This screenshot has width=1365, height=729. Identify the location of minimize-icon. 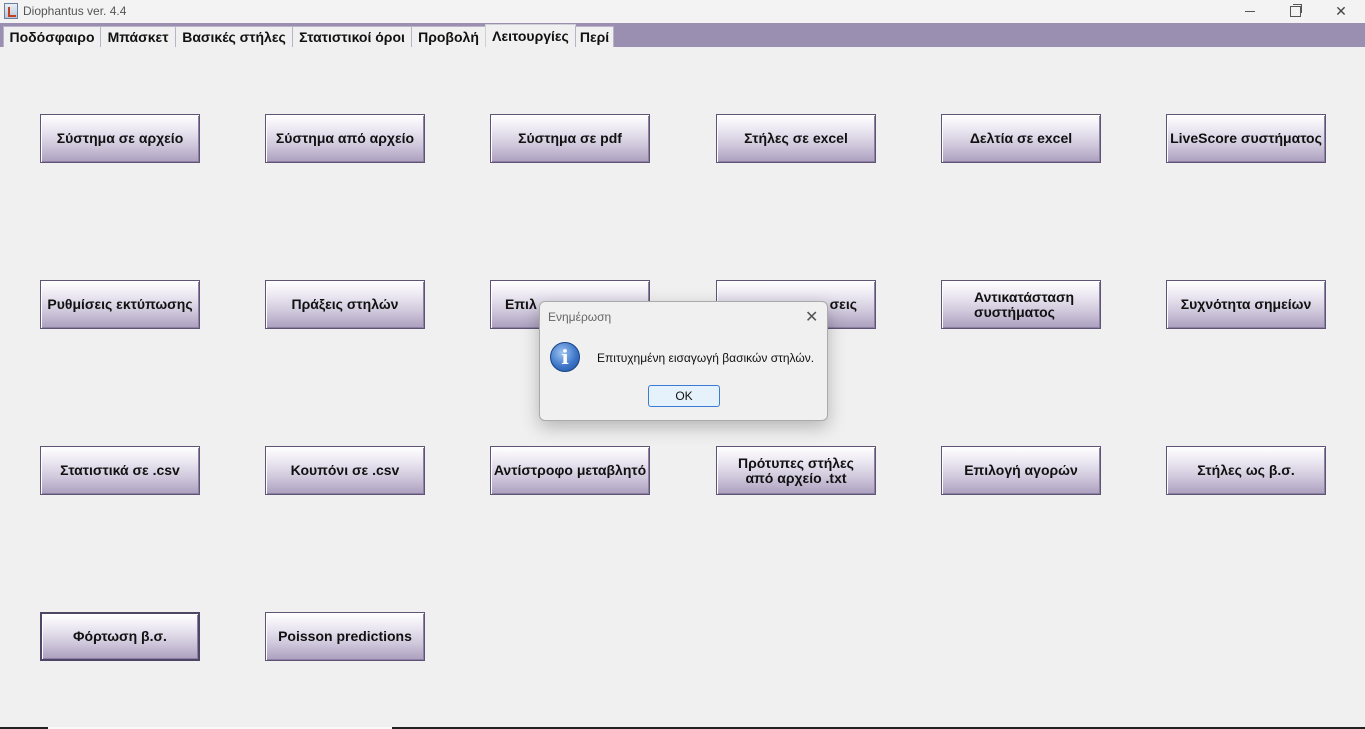
(1250, 11).